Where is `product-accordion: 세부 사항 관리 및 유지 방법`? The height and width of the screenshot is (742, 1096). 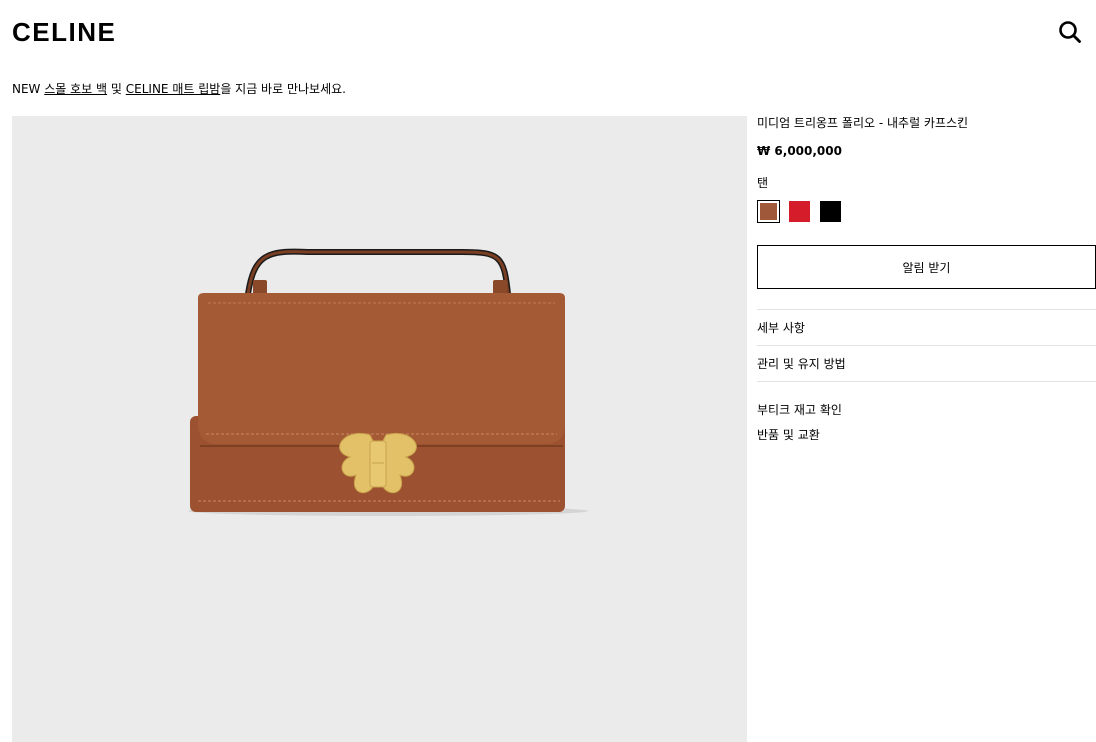
product-accordion: 세부 사항 관리 및 유지 방법 is located at coordinates (926, 345).